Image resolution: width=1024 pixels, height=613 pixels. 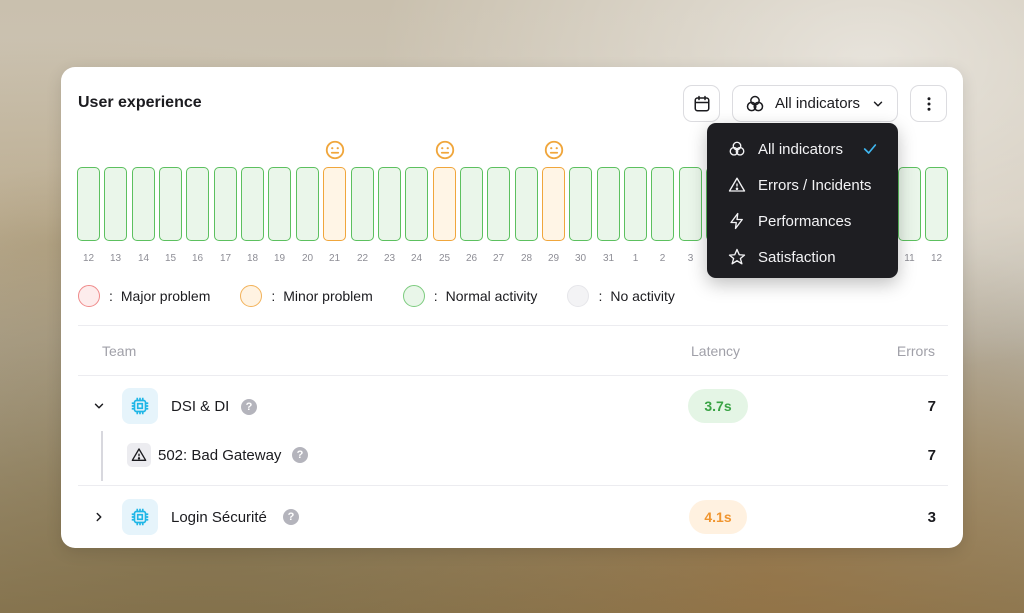 What do you see at coordinates (471, 258) in the screenshot?
I see `day-label: 26` at bounding box center [471, 258].